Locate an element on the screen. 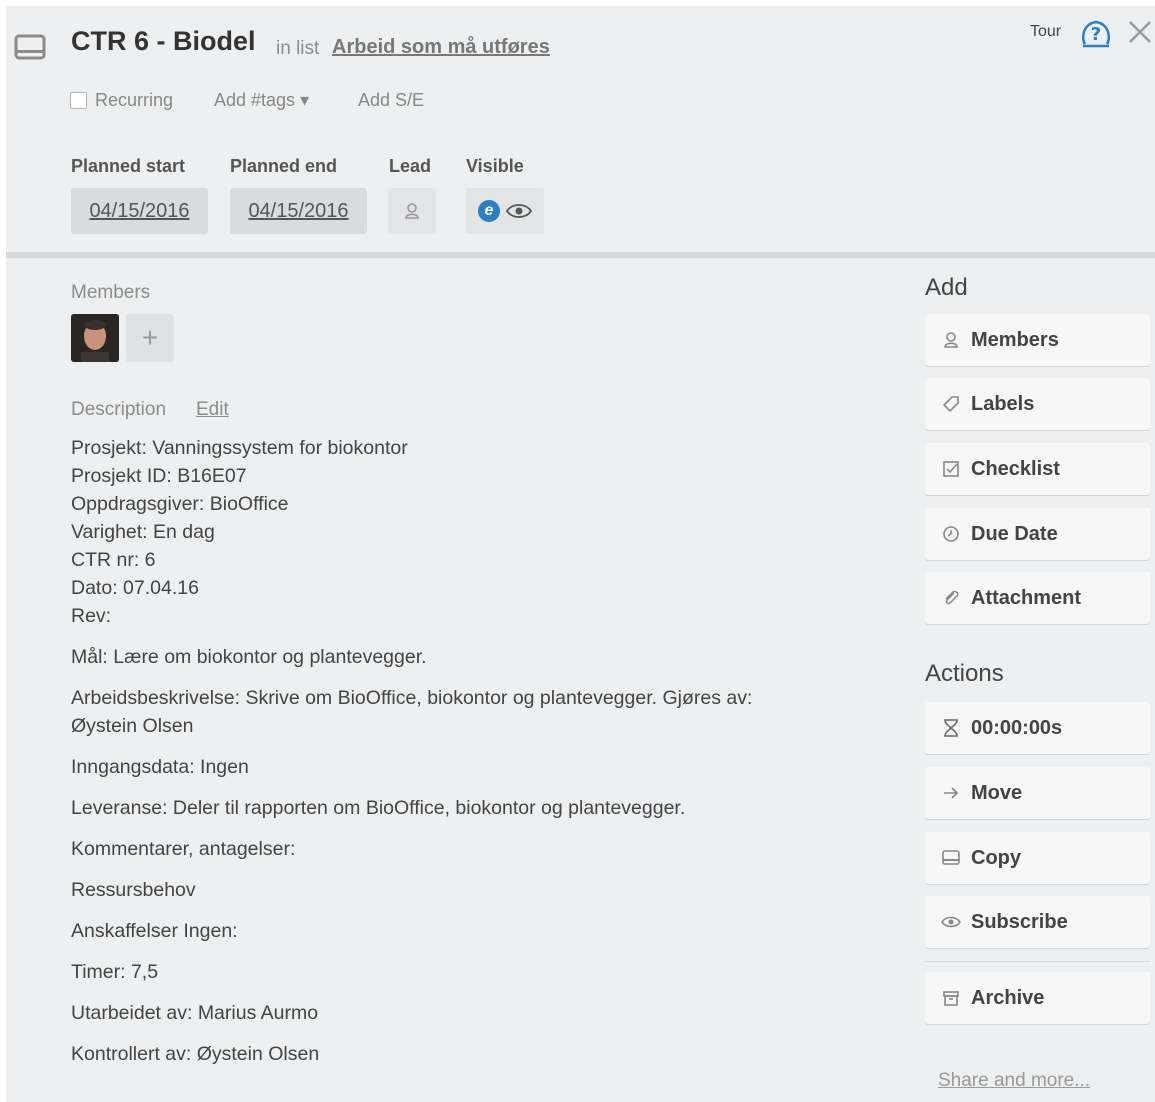  description-line: Prosjekt: Vanningssystem for biokontor is located at coordinates (239, 448).